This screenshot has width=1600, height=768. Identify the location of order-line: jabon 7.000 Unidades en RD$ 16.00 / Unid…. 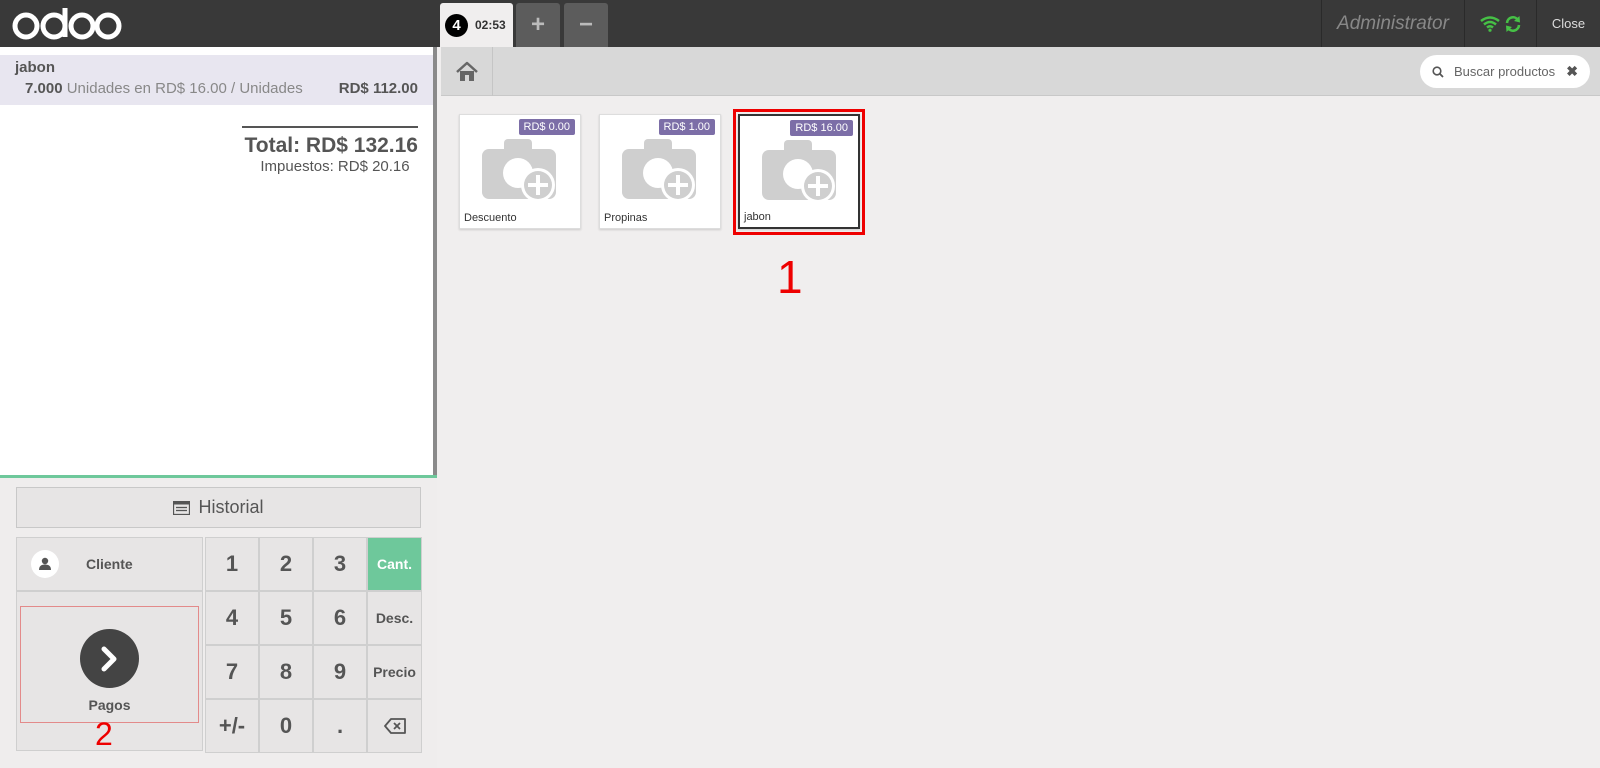
(216, 80).